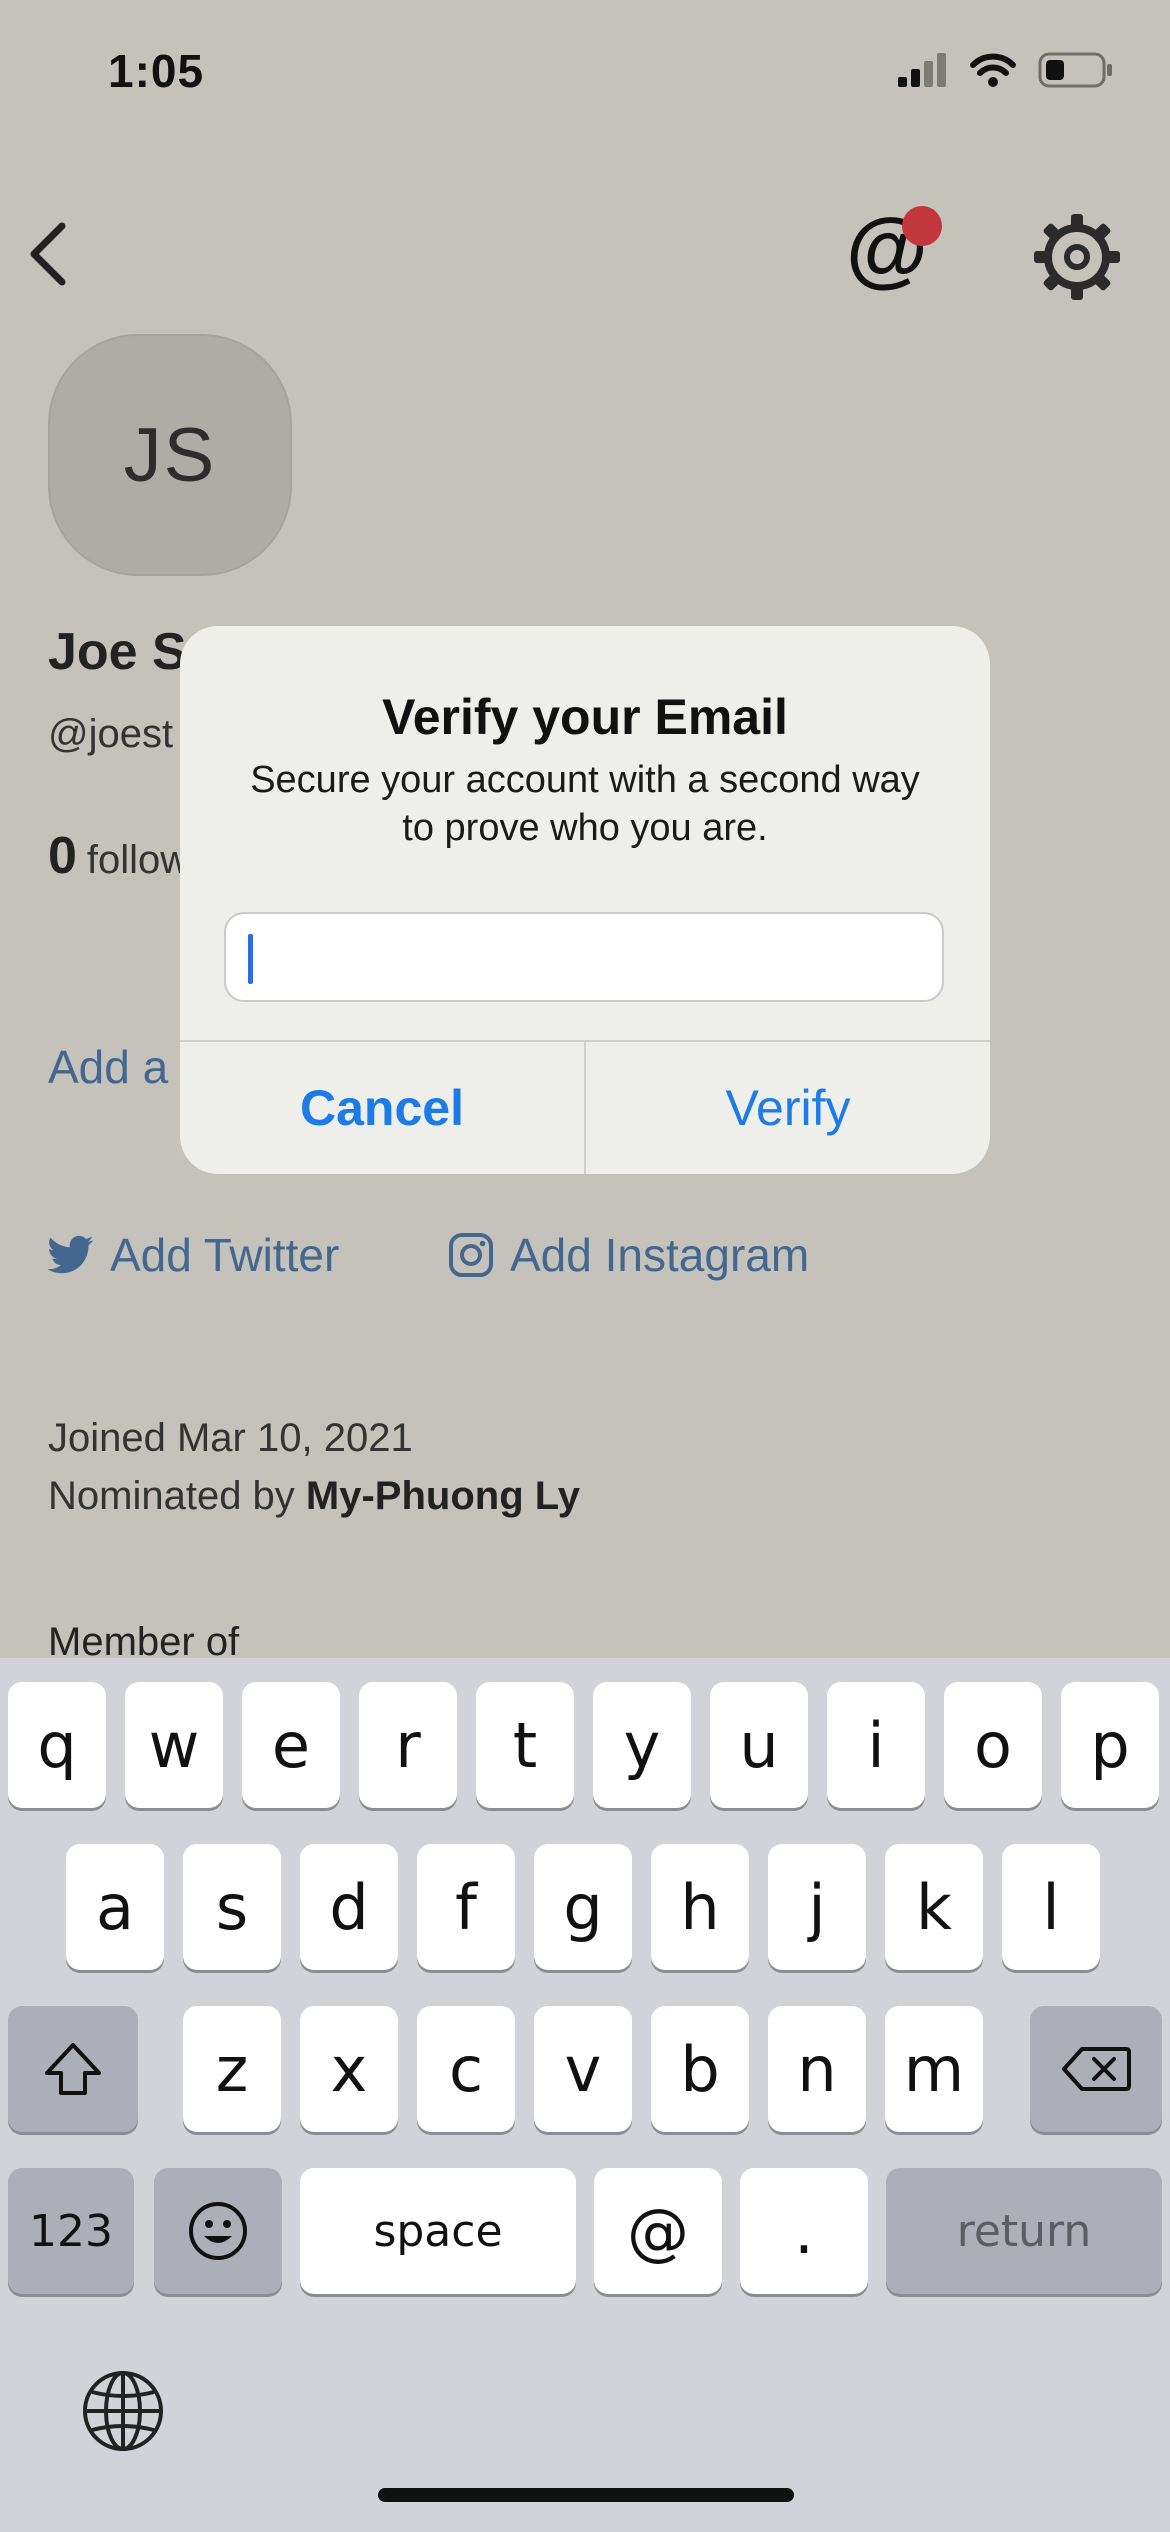 This screenshot has height=2532, width=1170. What do you see at coordinates (225, 1255) in the screenshot?
I see `add-twitter-label: Add Twitter` at bounding box center [225, 1255].